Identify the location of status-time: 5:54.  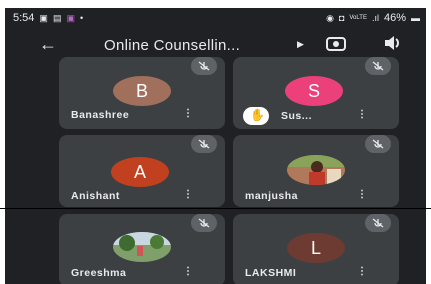
(24, 18).